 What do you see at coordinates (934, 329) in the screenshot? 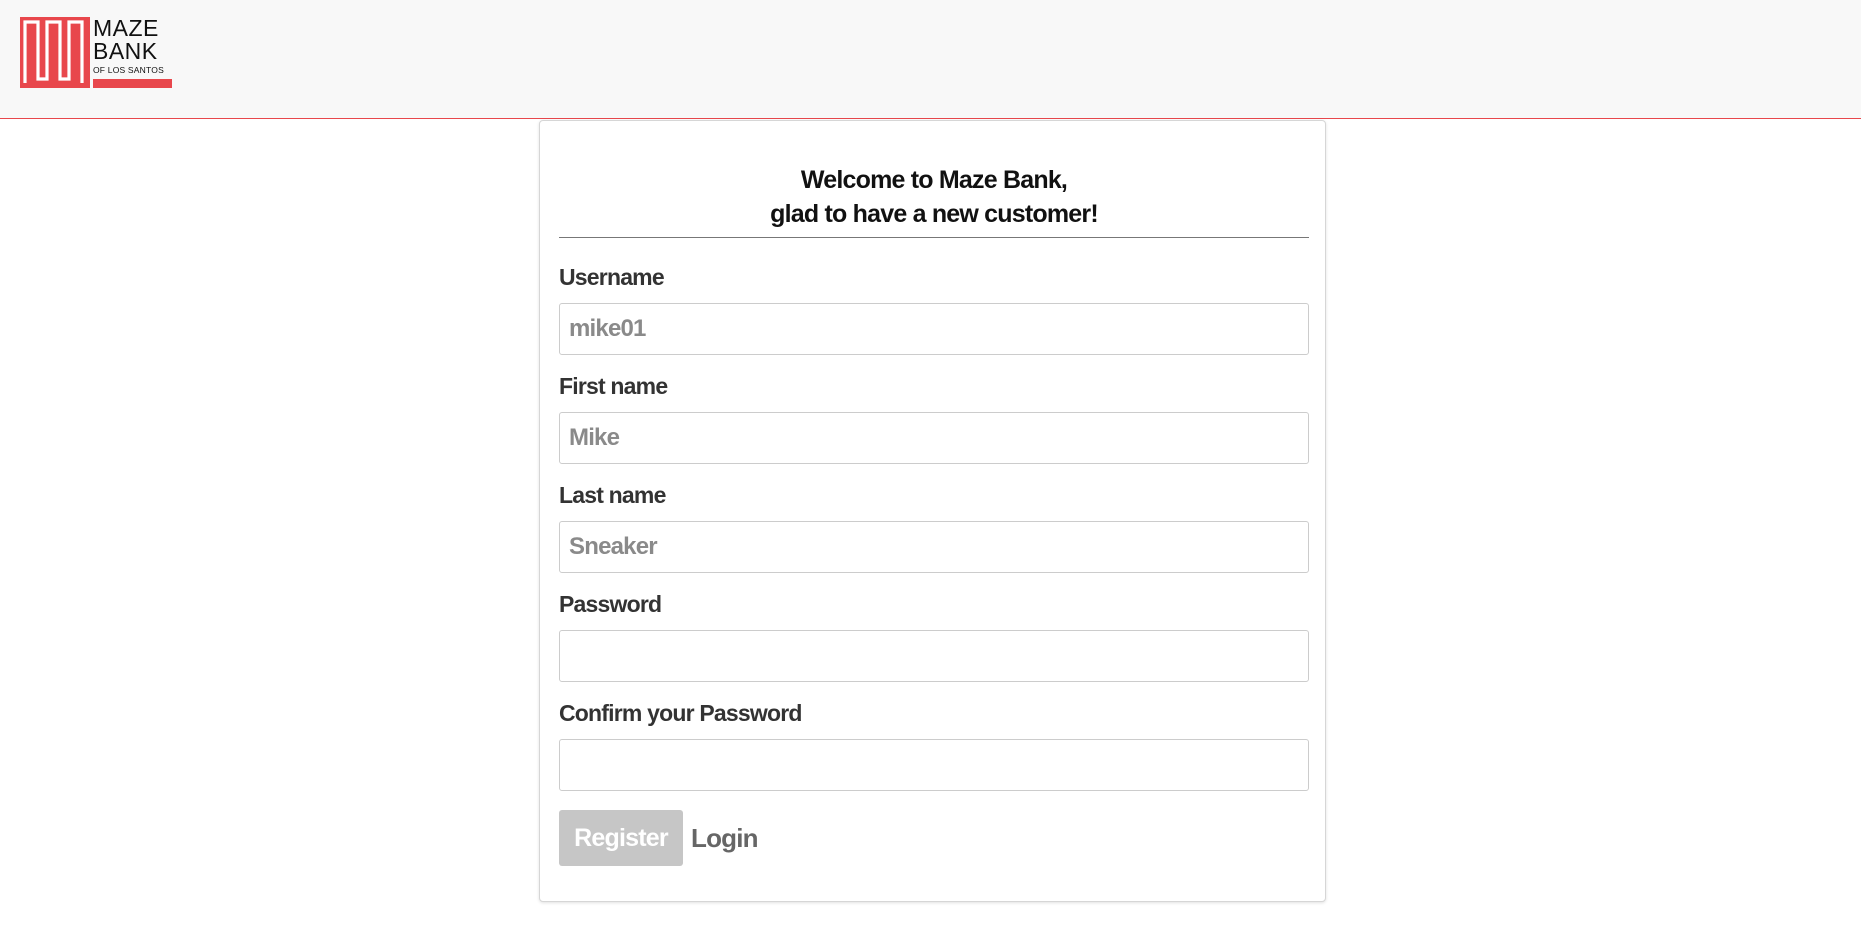
I see `username-input` at bounding box center [934, 329].